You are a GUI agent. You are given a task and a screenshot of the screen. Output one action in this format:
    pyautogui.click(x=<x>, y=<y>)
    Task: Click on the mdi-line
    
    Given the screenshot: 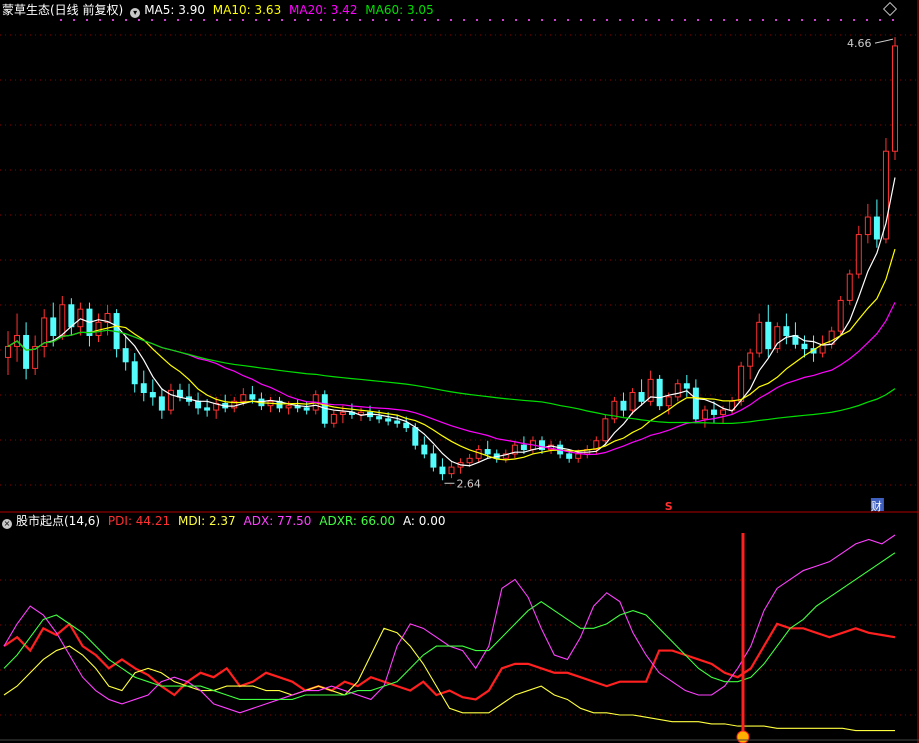 What is the action you would take?
    pyautogui.click(x=449, y=679)
    